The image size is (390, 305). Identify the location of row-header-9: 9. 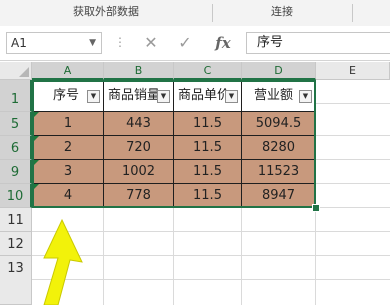
(16, 172).